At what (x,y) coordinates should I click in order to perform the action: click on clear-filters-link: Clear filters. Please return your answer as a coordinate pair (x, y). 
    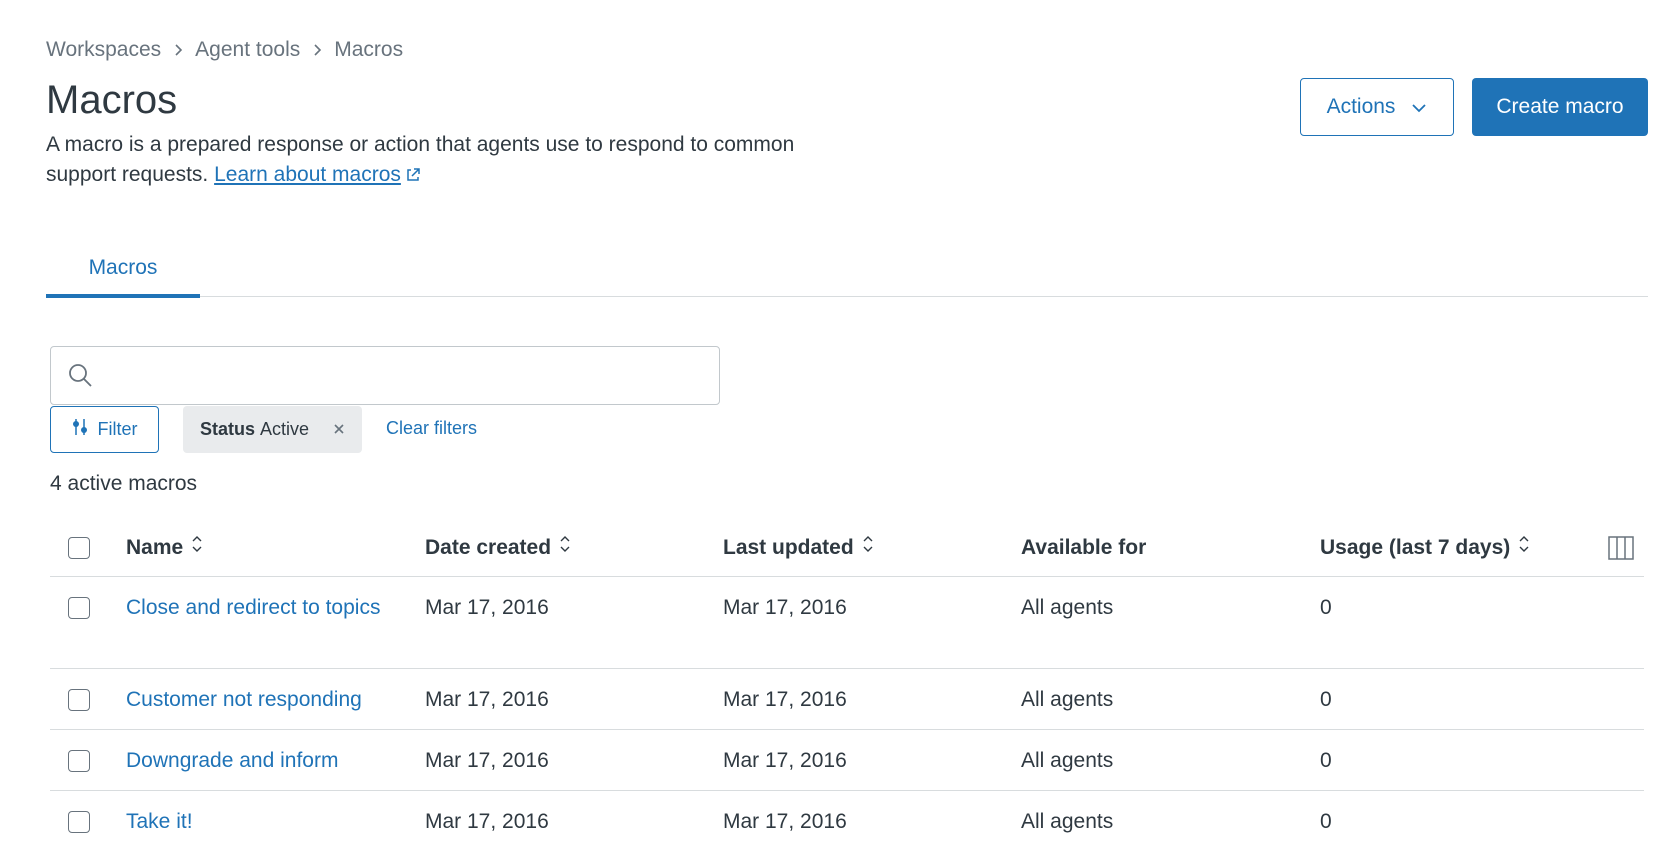
    Looking at the image, I should click on (431, 428).